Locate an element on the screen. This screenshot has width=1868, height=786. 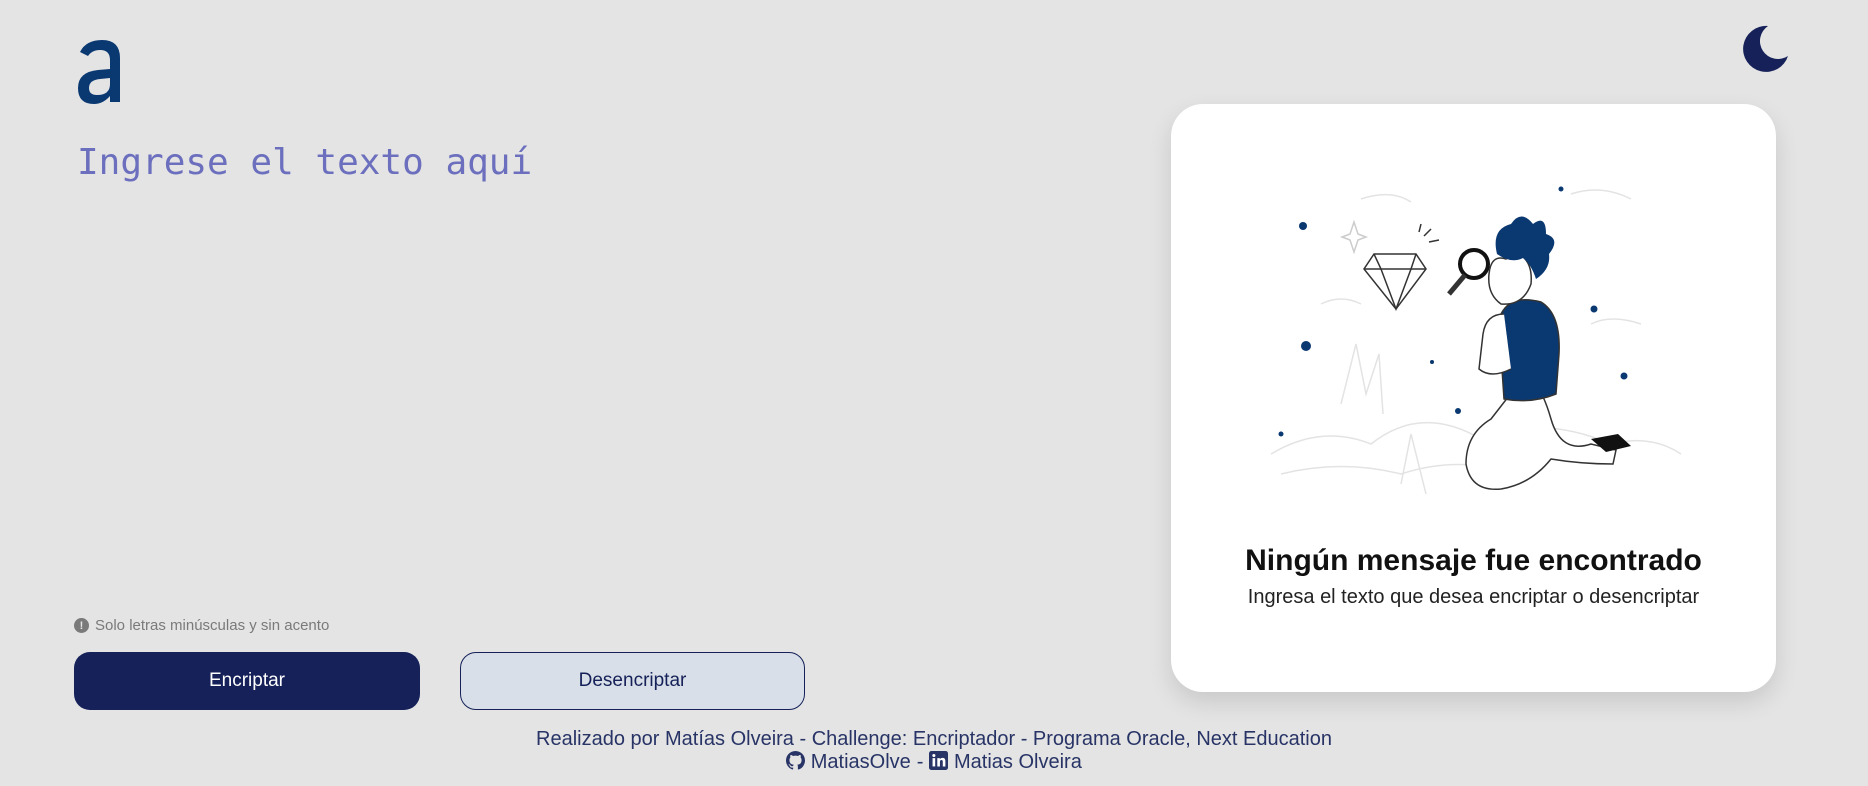
input-hint: ! Solo letras minúsculas y sin acento is located at coordinates (201, 625).